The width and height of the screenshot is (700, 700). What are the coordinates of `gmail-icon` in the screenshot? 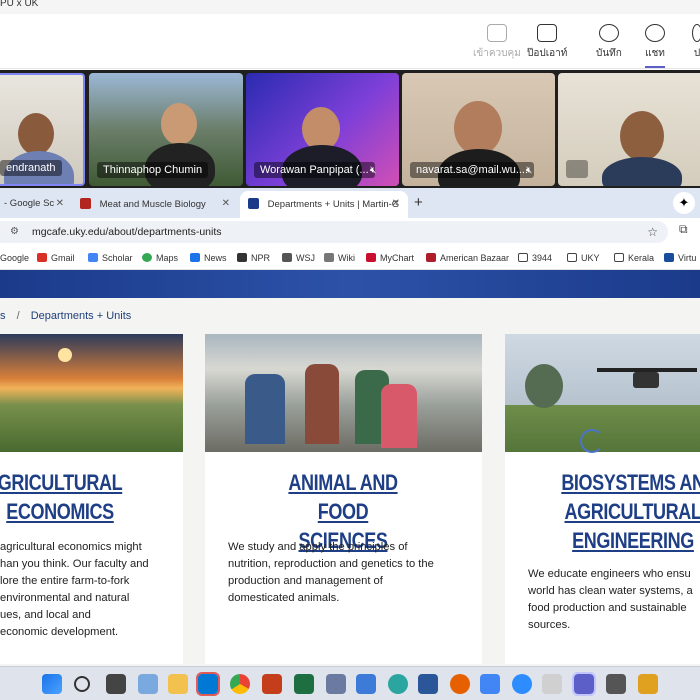 It's located at (42, 257).